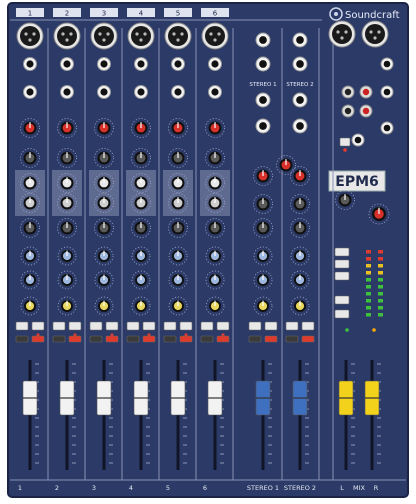  Describe the element at coordinates (366, 111) in the screenshot. I see `rca-2track-out-right` at that location.